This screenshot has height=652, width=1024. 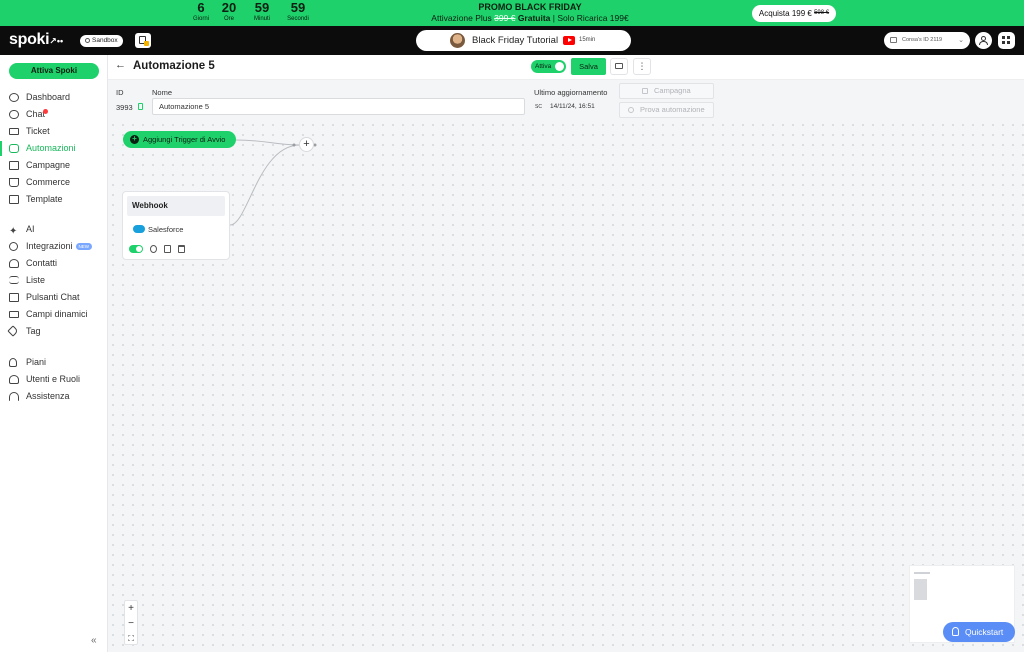 I want to click on save-button: Salva, so click(x=588, y=66).